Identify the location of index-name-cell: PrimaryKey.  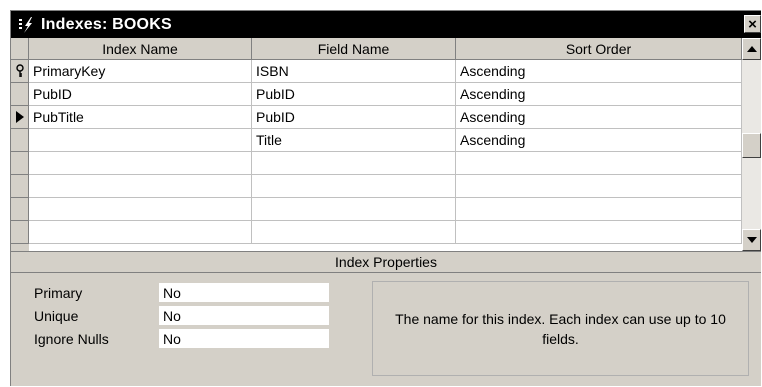
(140, 71).